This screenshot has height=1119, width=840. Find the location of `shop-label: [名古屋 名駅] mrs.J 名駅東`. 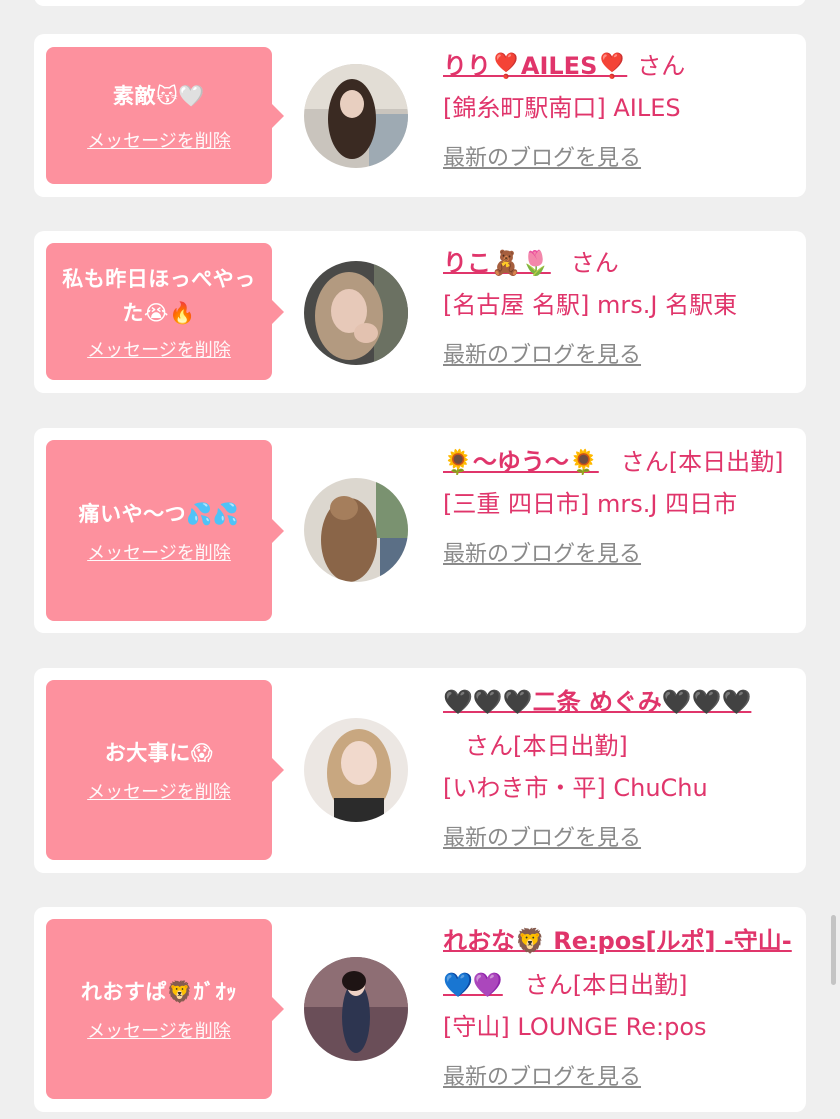

shop-label: [名古屋 名駅] mrs.J 名駅東 is located at coordinates (590, 305).